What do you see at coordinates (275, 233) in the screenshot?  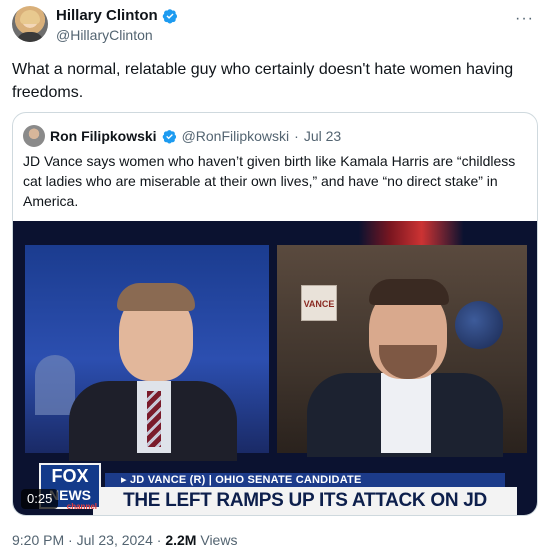 I see `video-top-strip` at bounding box center [275, 233].